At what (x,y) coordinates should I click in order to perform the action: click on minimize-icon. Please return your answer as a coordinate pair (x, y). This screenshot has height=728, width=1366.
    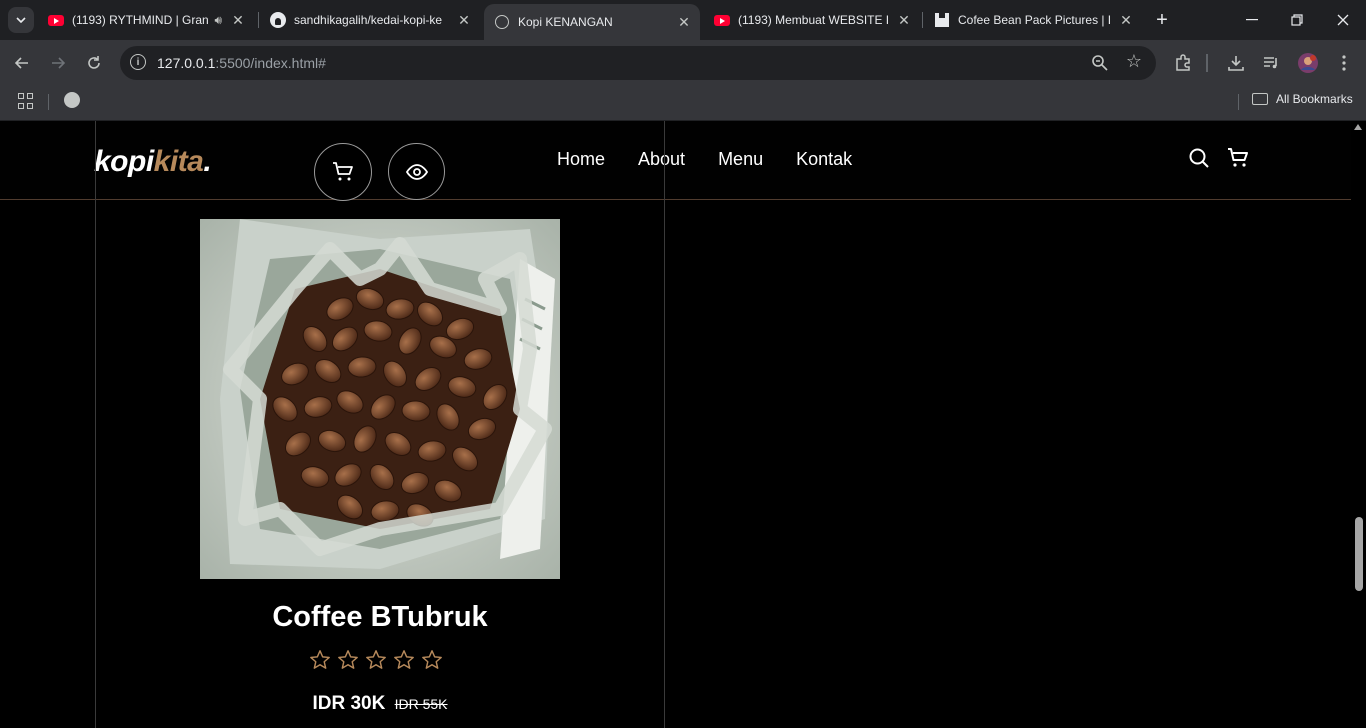
    Looking at the image, I should click on (1252, 20).